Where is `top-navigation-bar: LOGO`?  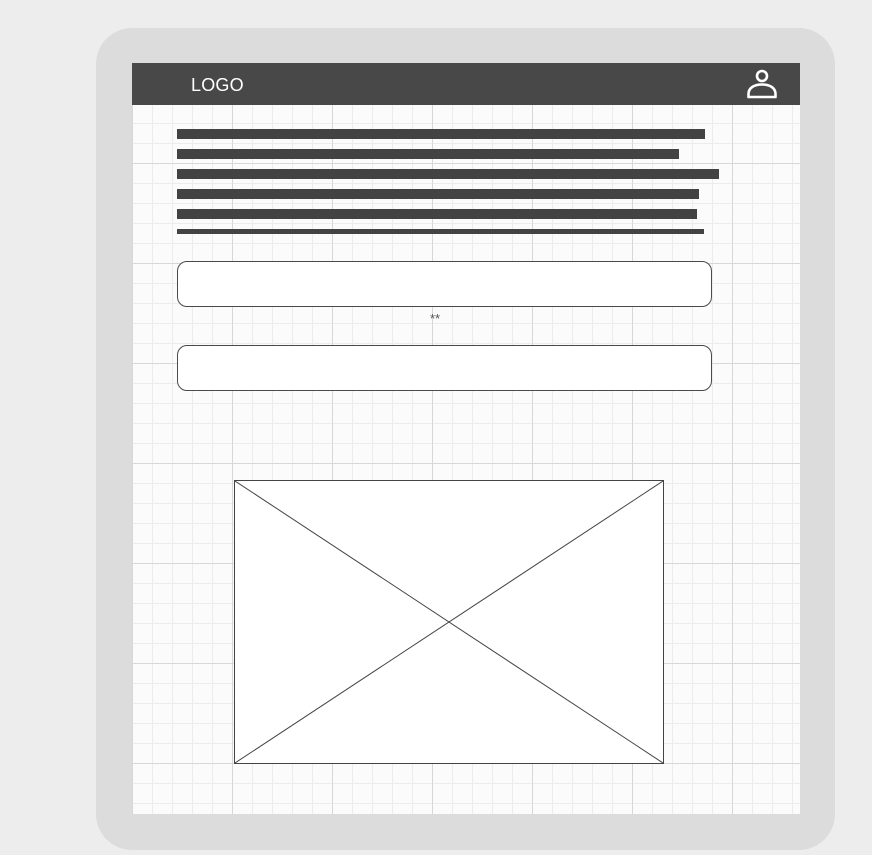 top-navigation-bar: LOGO is located at coordinates (466, 84).